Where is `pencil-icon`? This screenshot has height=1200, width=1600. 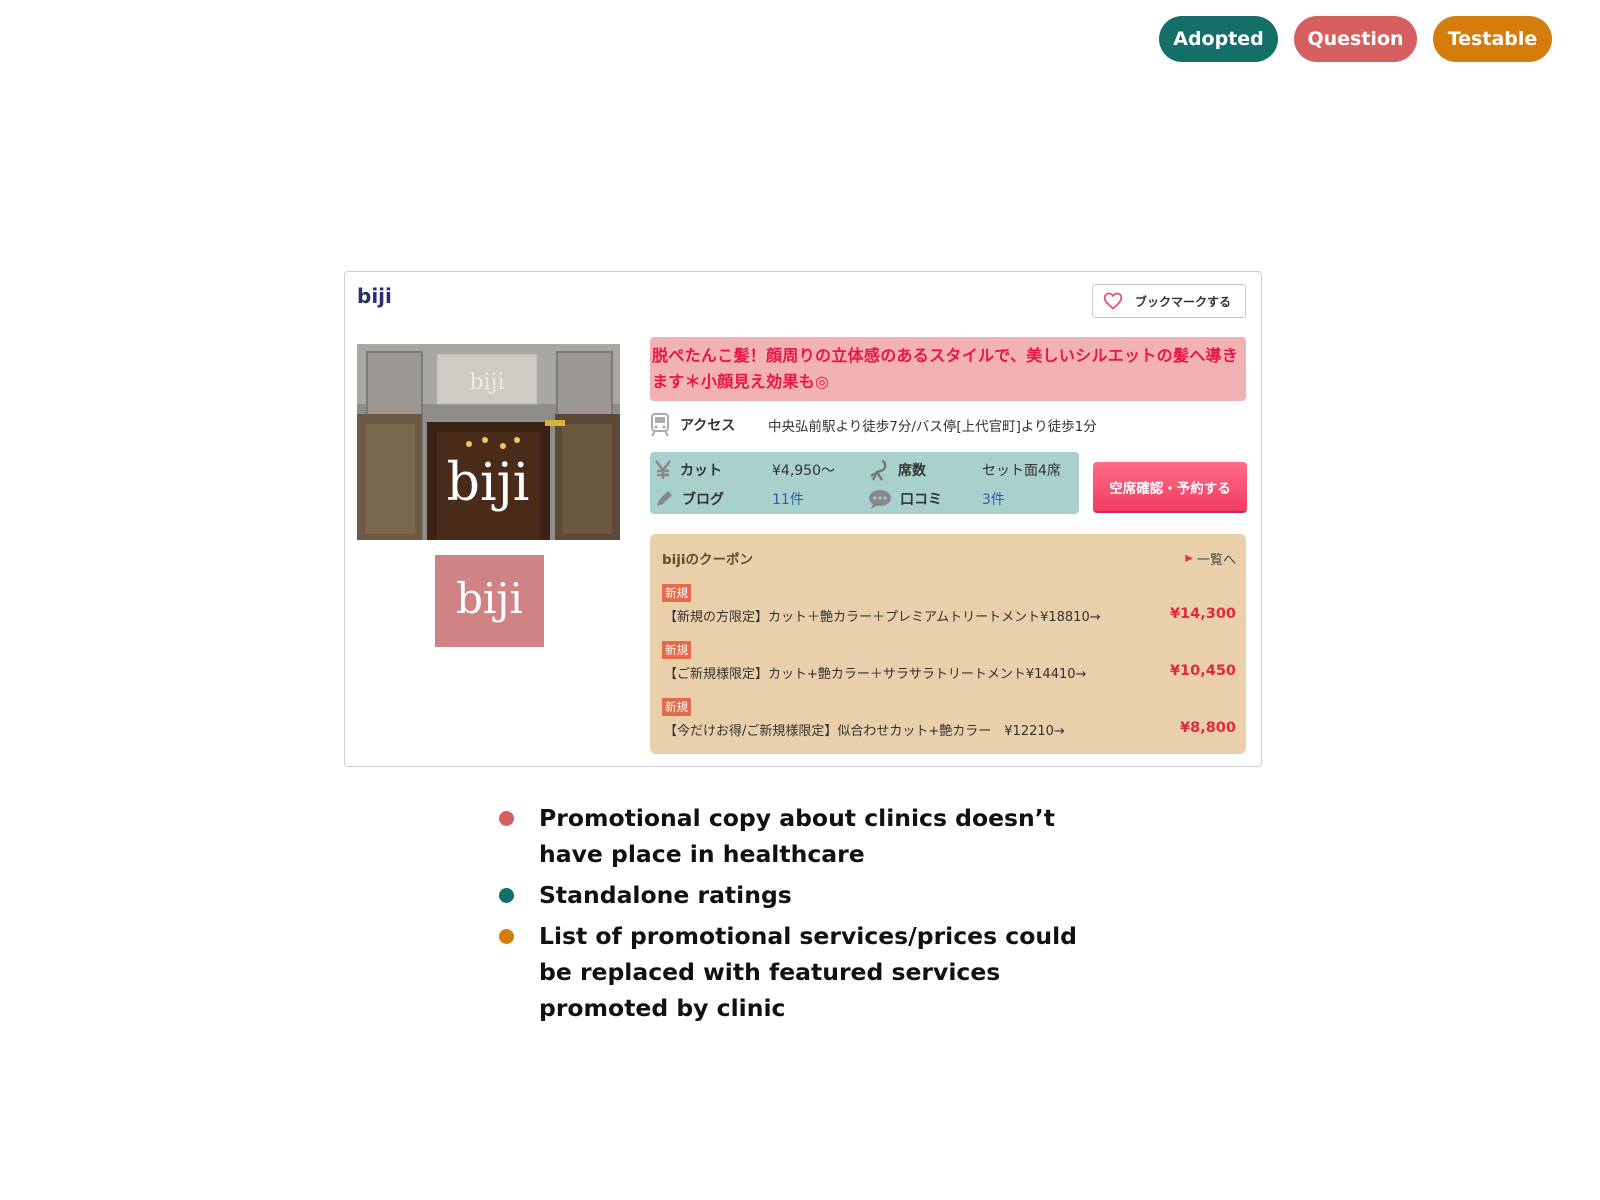 pencil-icon is located at coordinates (664, 498).